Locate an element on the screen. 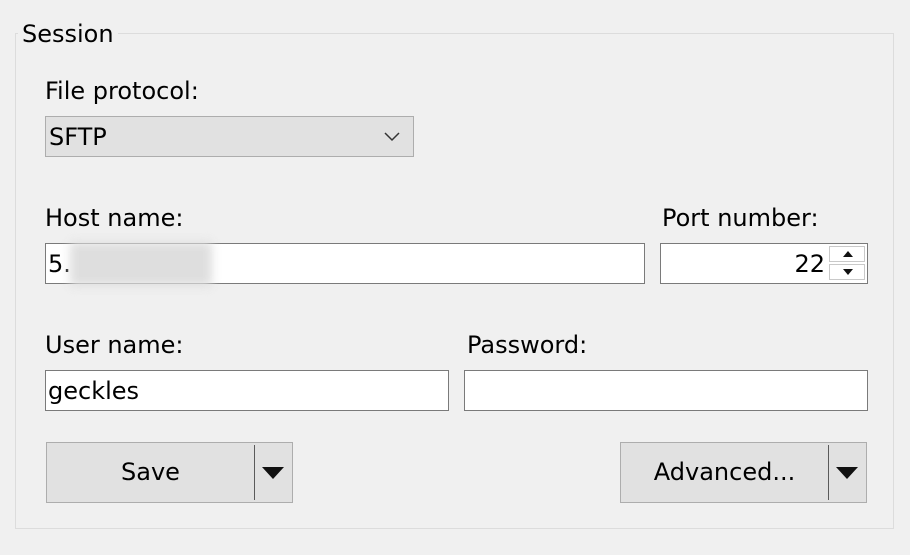 The height and width of the screenshot is (555, 910). file-protocol-value: SFTP is located at coordinates (78, 137).